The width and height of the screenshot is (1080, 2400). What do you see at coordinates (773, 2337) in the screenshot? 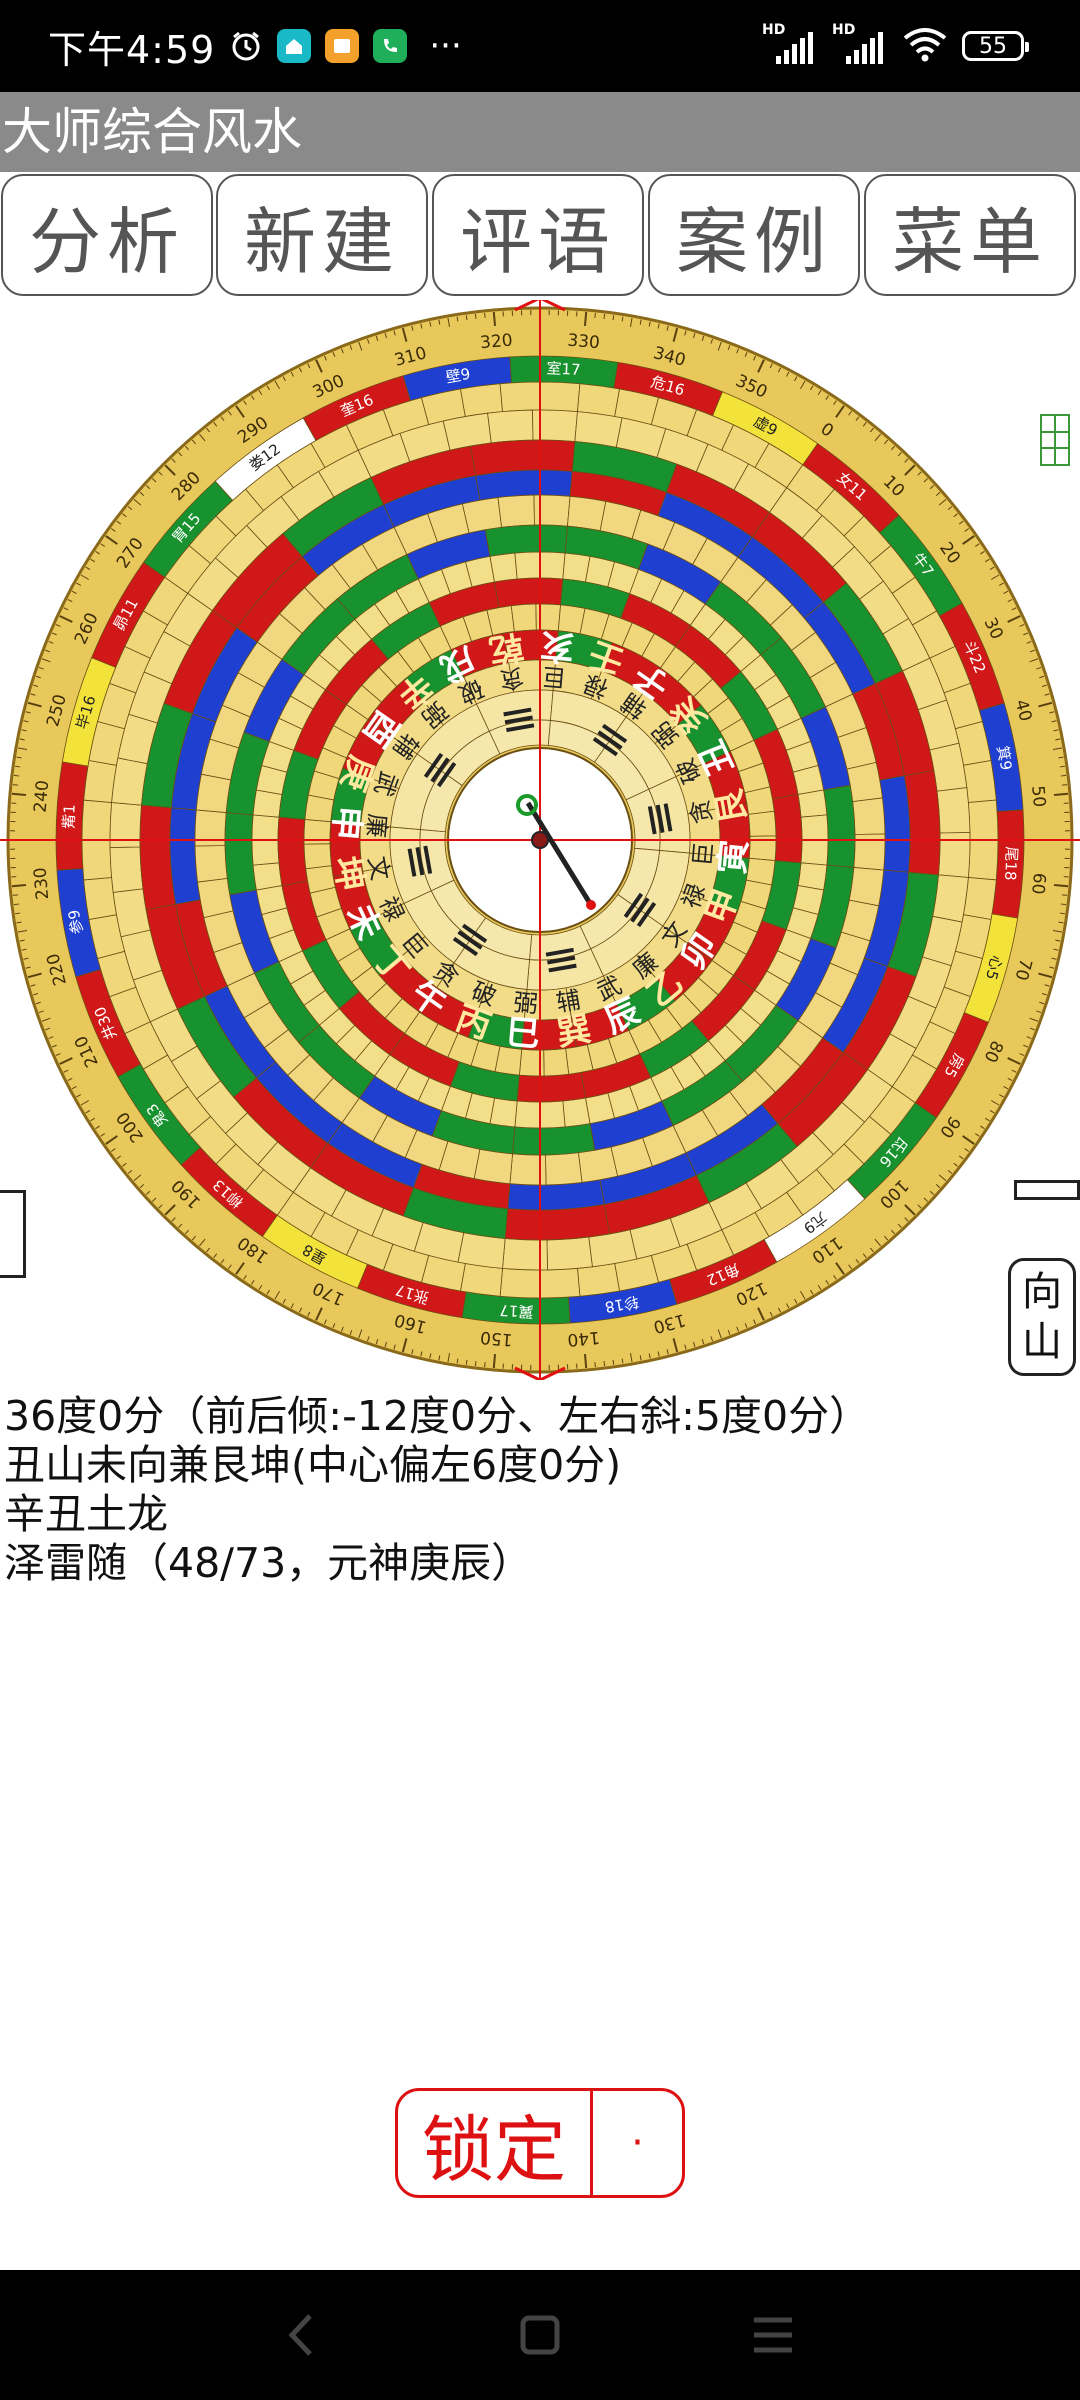
I see `recents-menu-icon` at bounding box center [773, 2337].